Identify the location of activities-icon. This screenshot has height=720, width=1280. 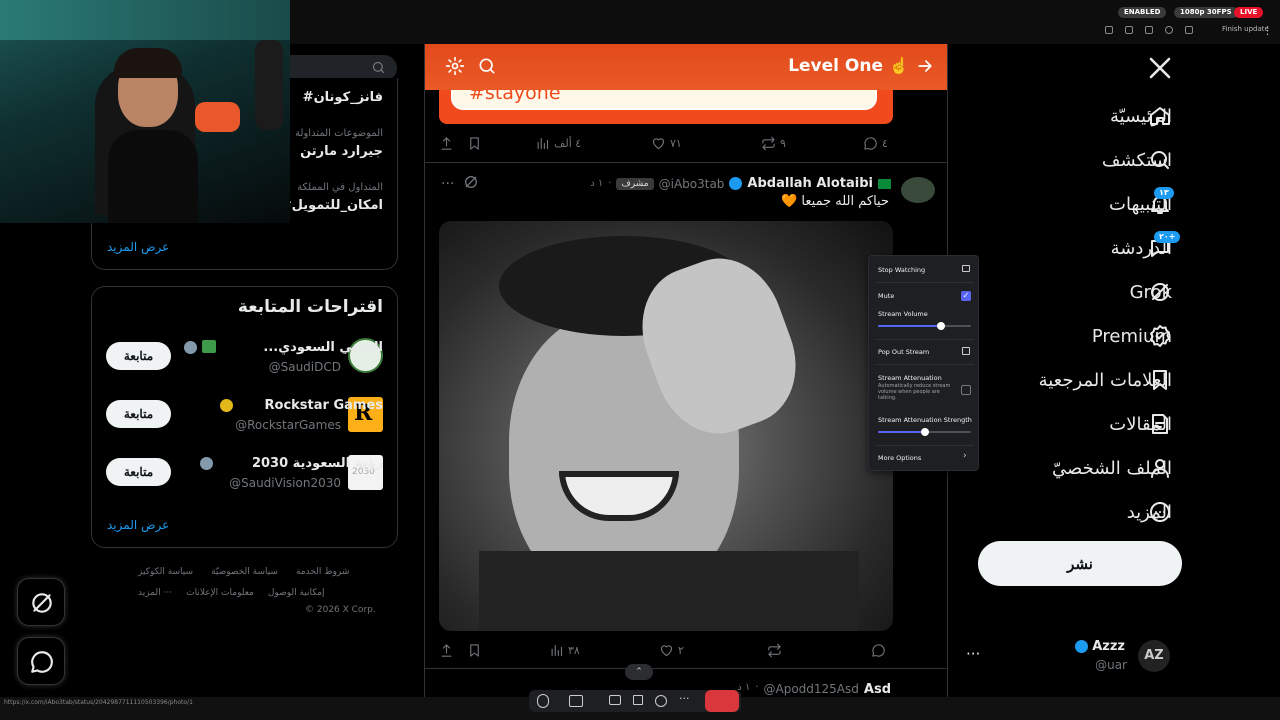
(638, 700).